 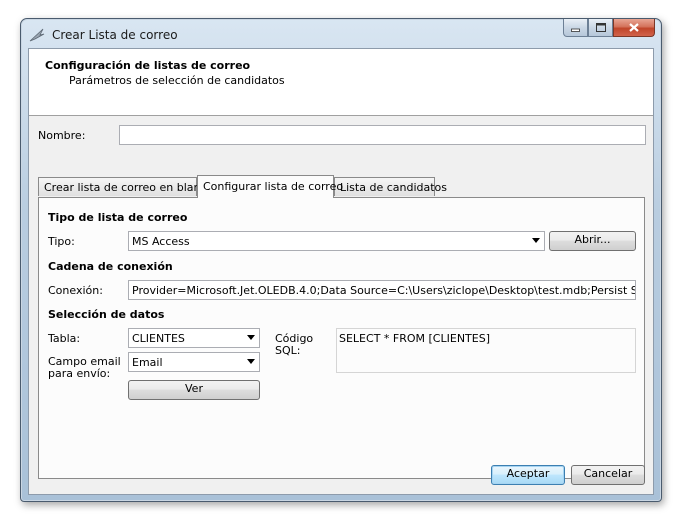 I want to click on campo-email-select-value: Email, so click(x=147, y=362).